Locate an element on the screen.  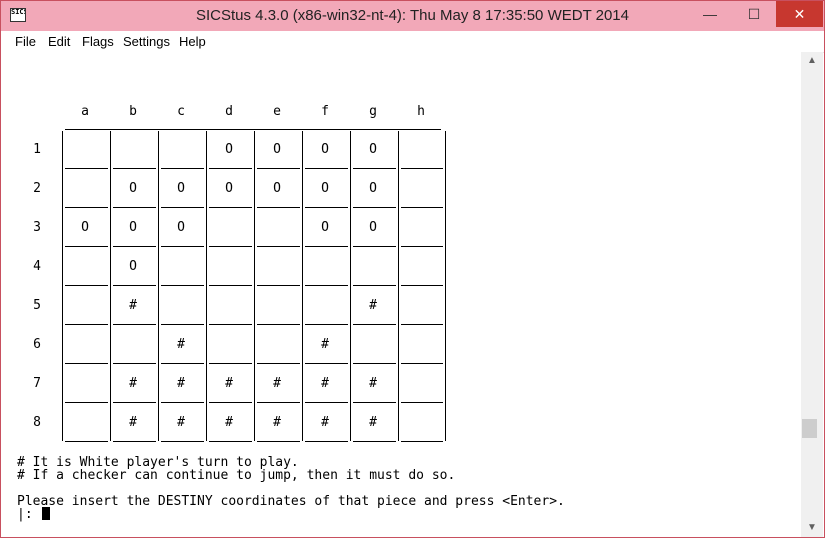
column-label-b: b is located at coordinates (133, 111).